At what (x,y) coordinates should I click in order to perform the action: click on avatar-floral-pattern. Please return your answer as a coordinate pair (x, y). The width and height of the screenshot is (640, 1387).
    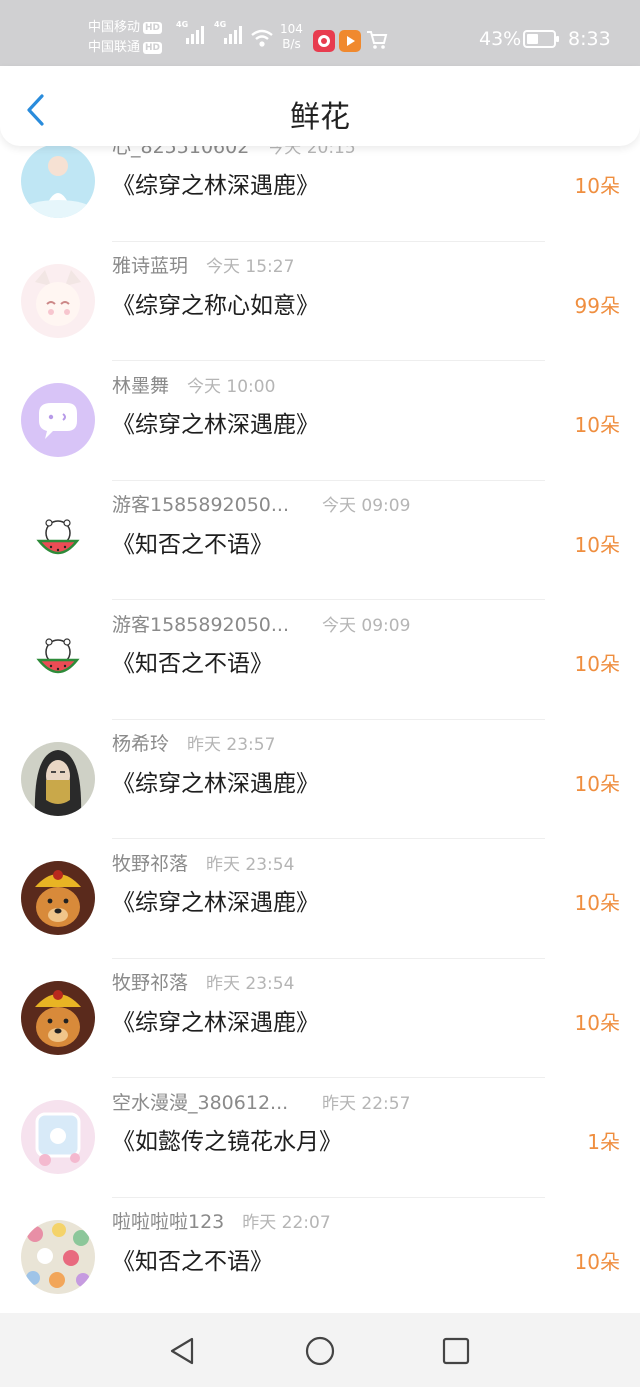
    Looking at the image, I should click on (58, 1256).